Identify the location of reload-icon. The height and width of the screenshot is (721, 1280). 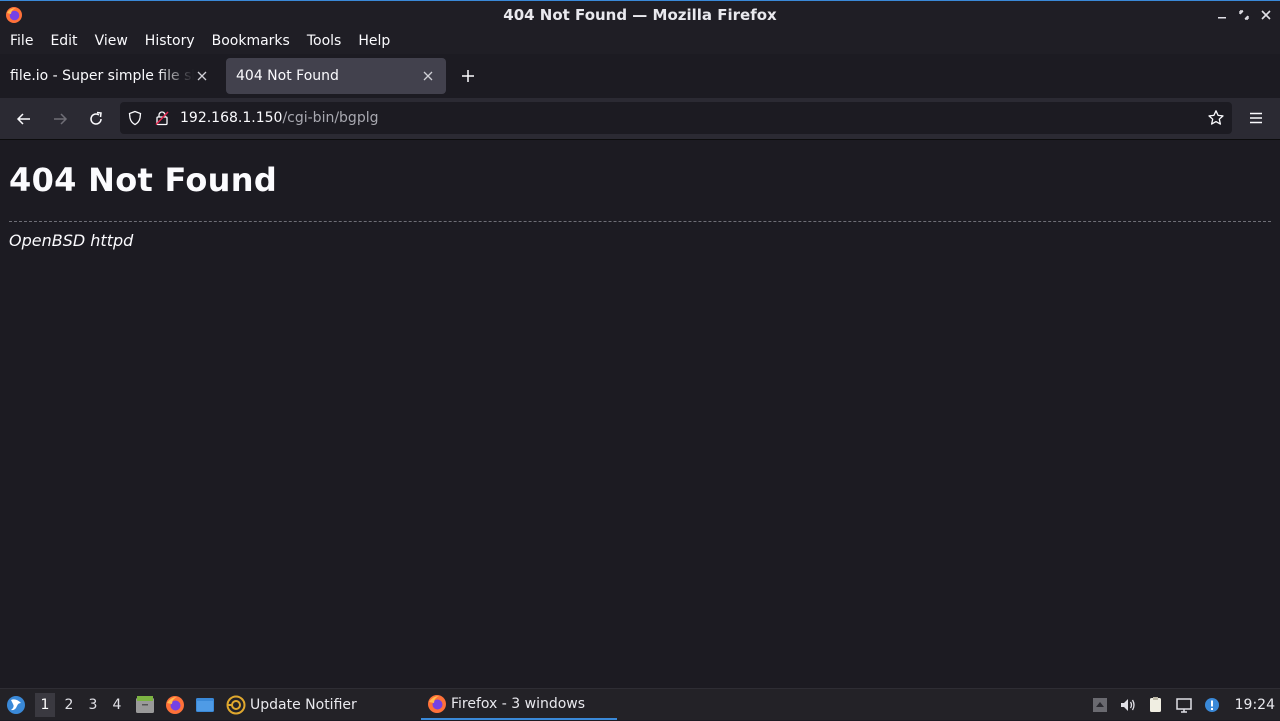
(96, 118).